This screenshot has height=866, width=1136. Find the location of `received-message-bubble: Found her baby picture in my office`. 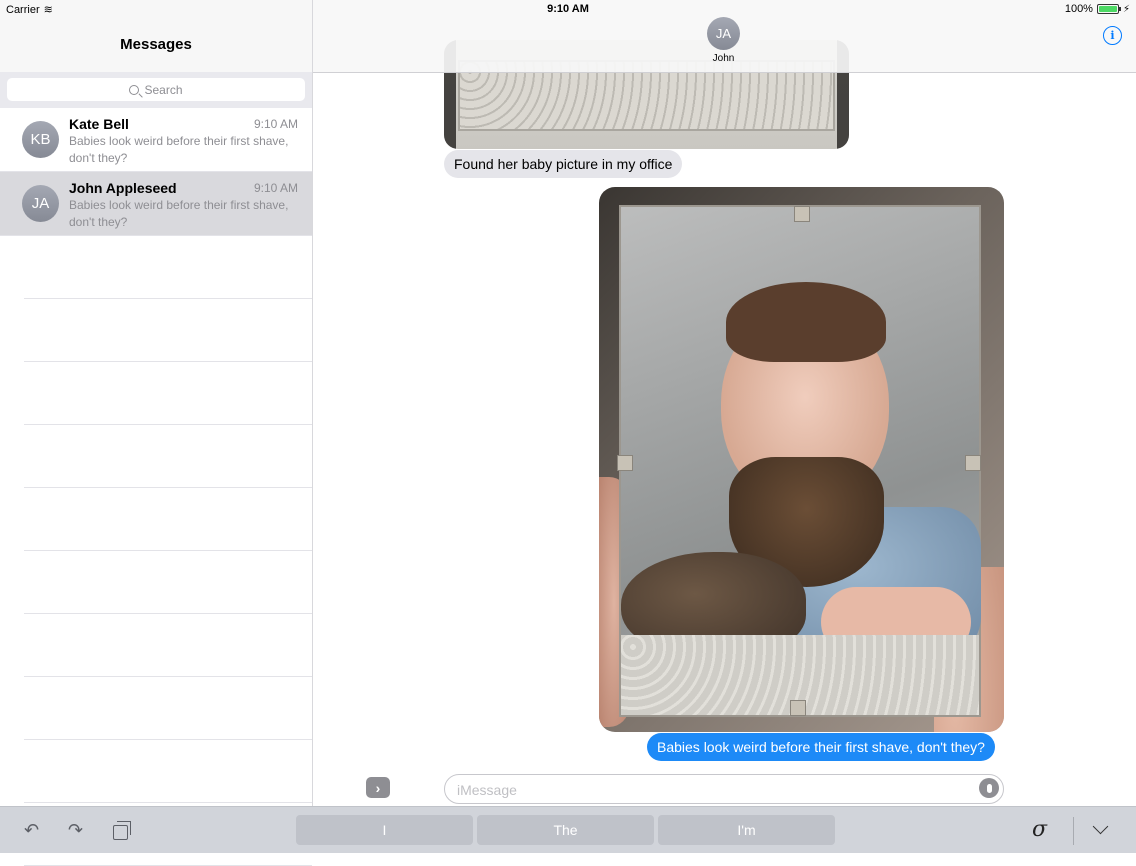

received-message-bubble: Found her baby picture in my office is located at coordinates (563, 164).